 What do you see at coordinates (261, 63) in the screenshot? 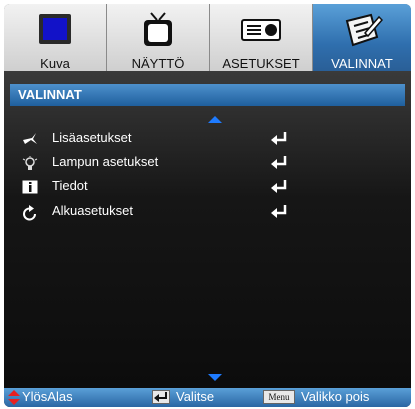
I see `tab-label: ASETUKSET` at bounding box center [261, 63].